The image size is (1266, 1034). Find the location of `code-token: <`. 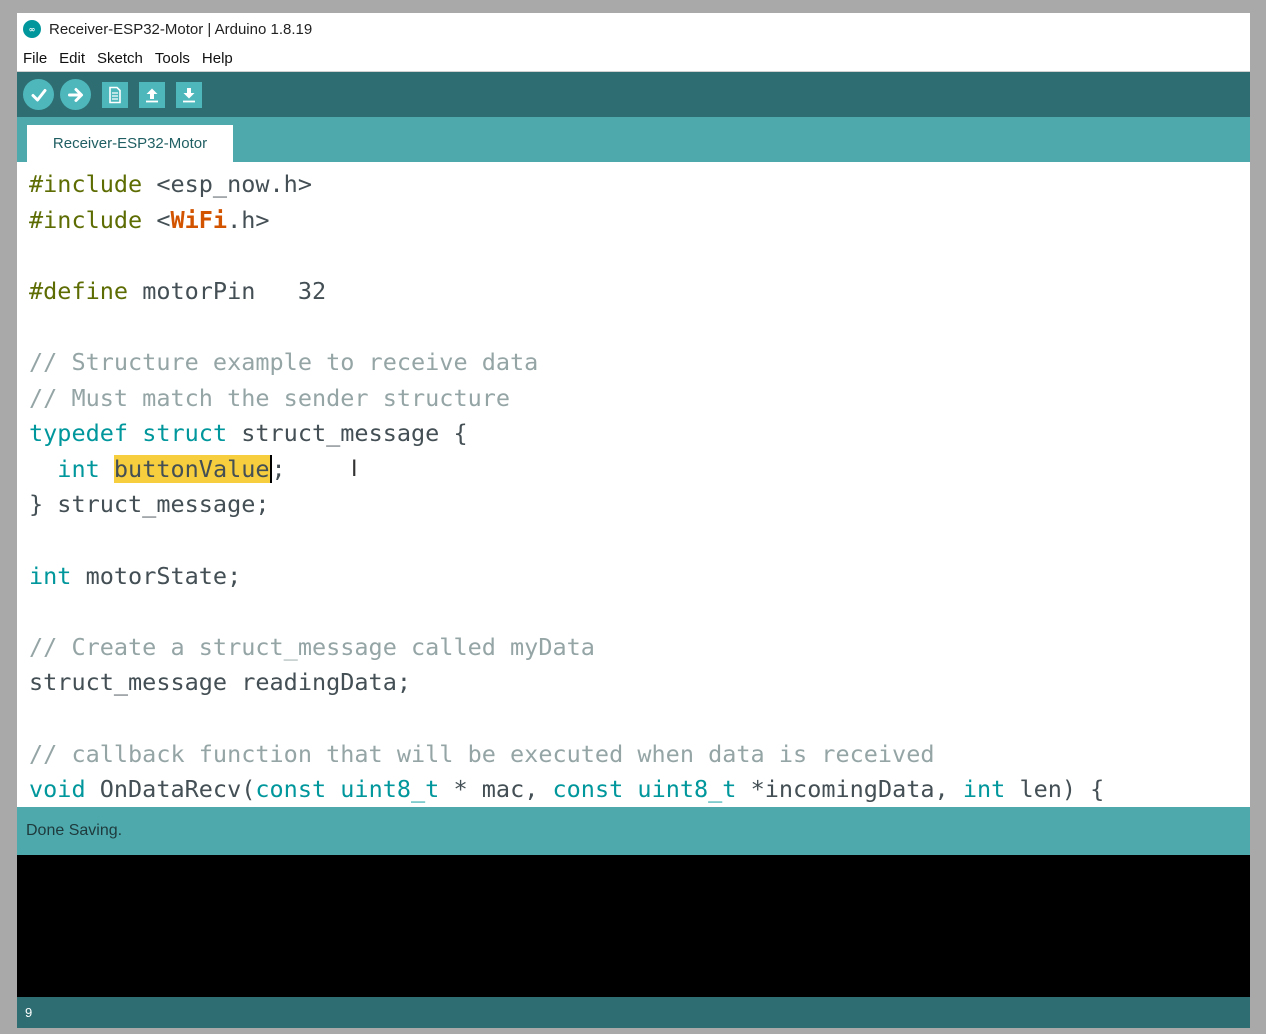

code-token: < is located at coordinates (156, 219).